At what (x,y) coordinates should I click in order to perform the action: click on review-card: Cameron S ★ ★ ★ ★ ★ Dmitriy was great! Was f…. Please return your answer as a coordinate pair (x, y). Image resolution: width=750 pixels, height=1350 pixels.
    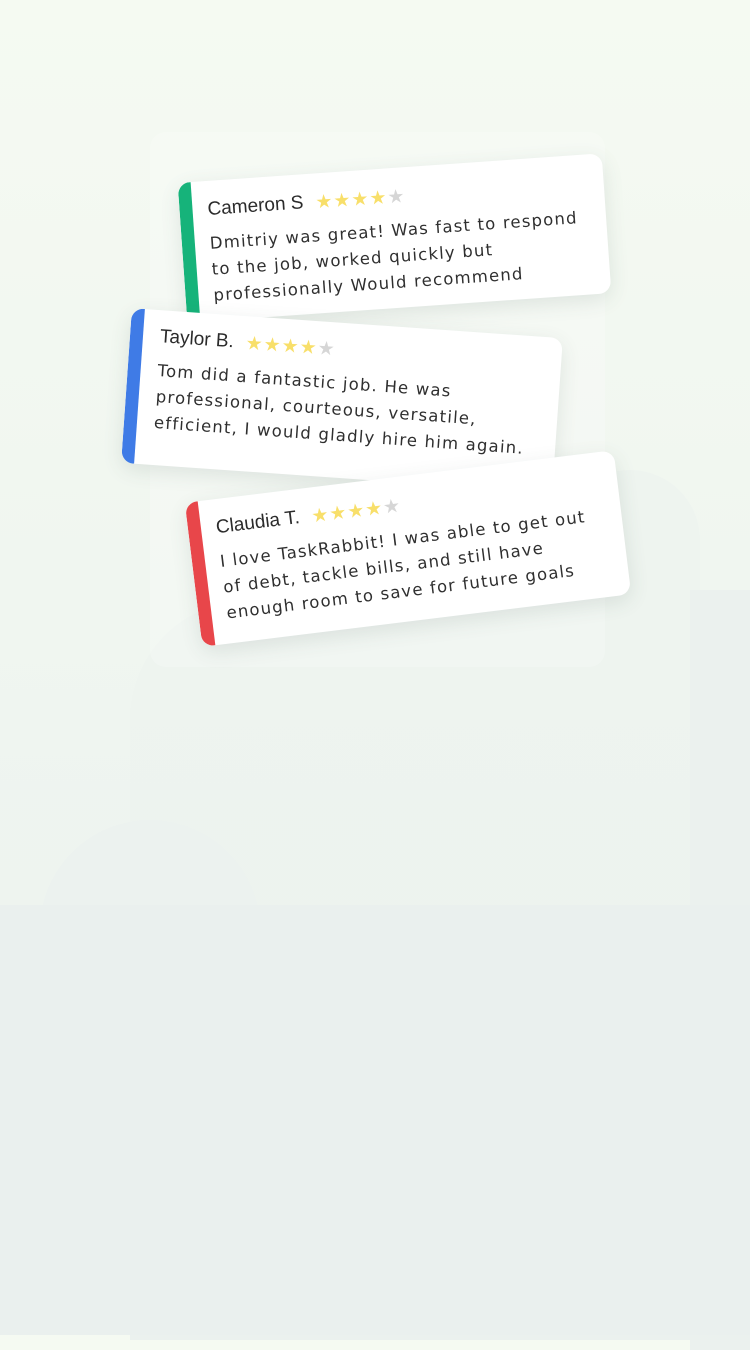
    Looking at the image, I should click on (394, 238).